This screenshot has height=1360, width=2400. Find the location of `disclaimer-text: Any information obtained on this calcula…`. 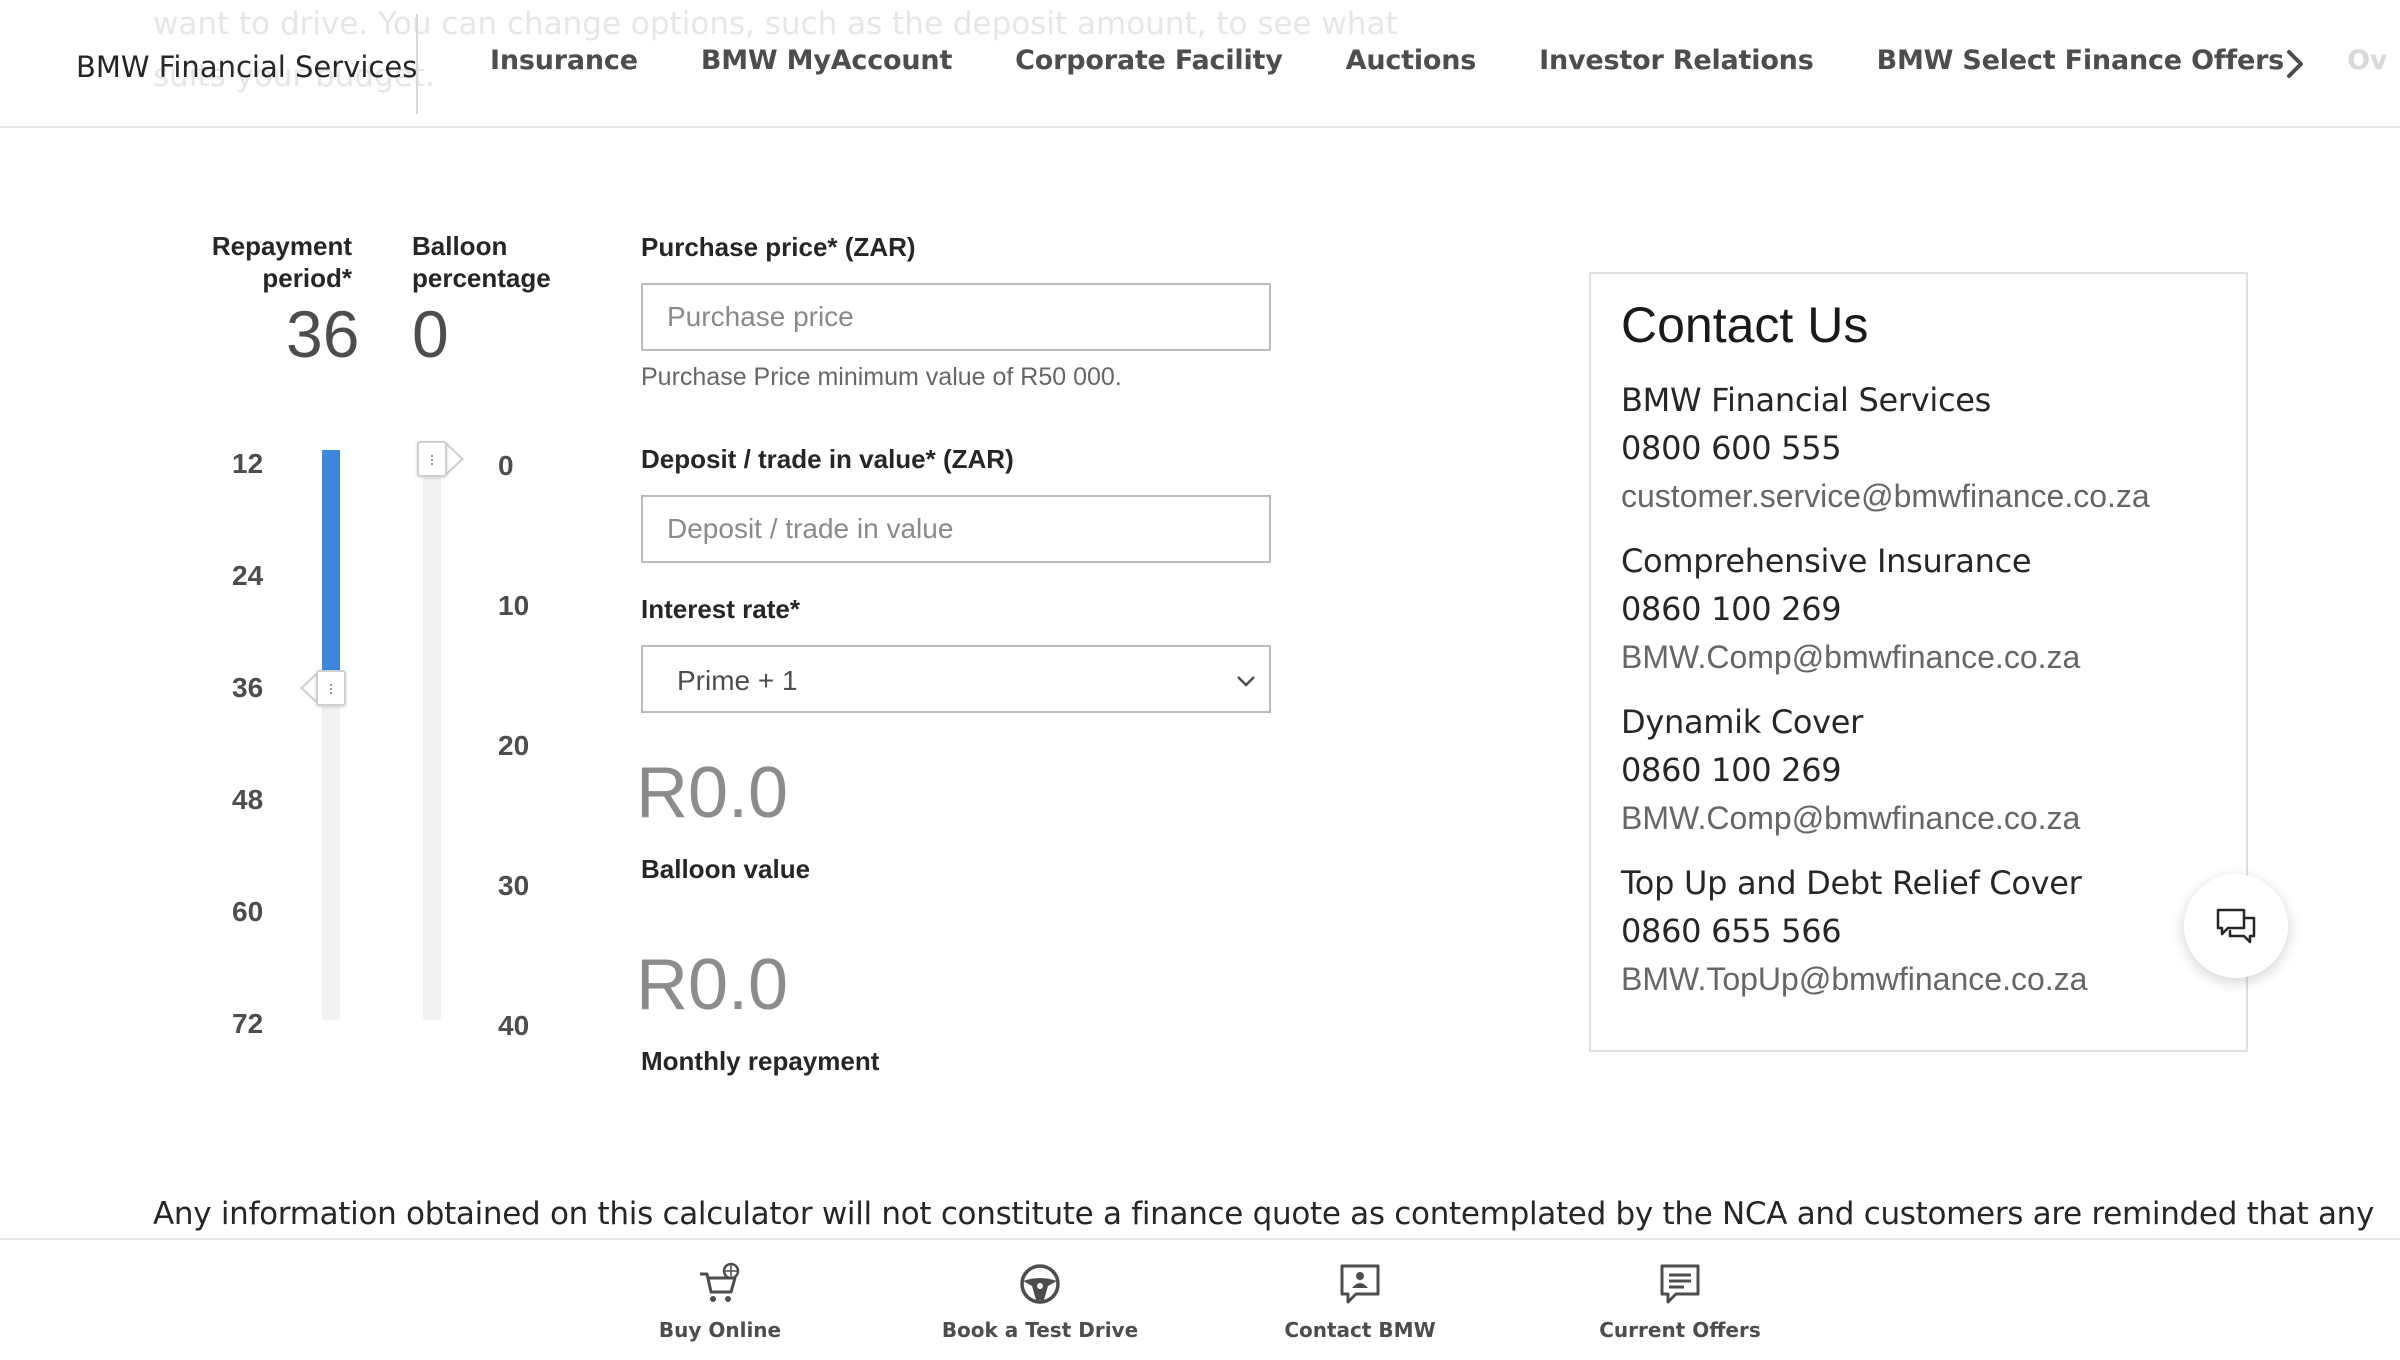

disclaimer-text: Any information obtained on this calcula… is located at coordinates (1264, 1214).